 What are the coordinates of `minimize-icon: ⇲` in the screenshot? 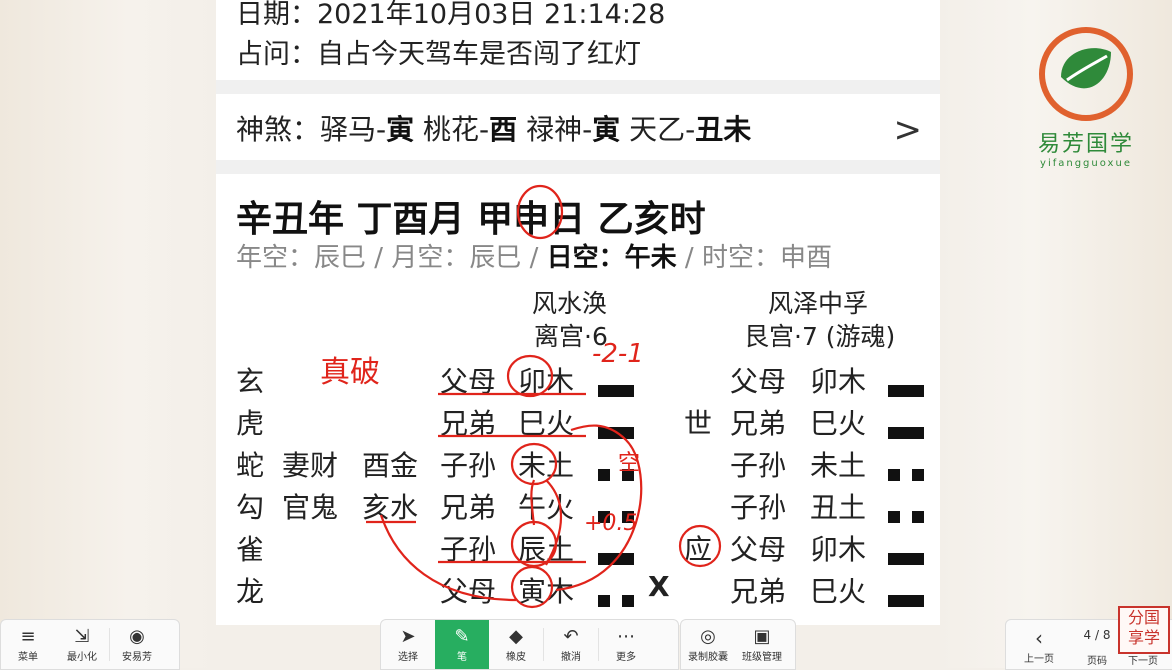 It's located at (82, 636).